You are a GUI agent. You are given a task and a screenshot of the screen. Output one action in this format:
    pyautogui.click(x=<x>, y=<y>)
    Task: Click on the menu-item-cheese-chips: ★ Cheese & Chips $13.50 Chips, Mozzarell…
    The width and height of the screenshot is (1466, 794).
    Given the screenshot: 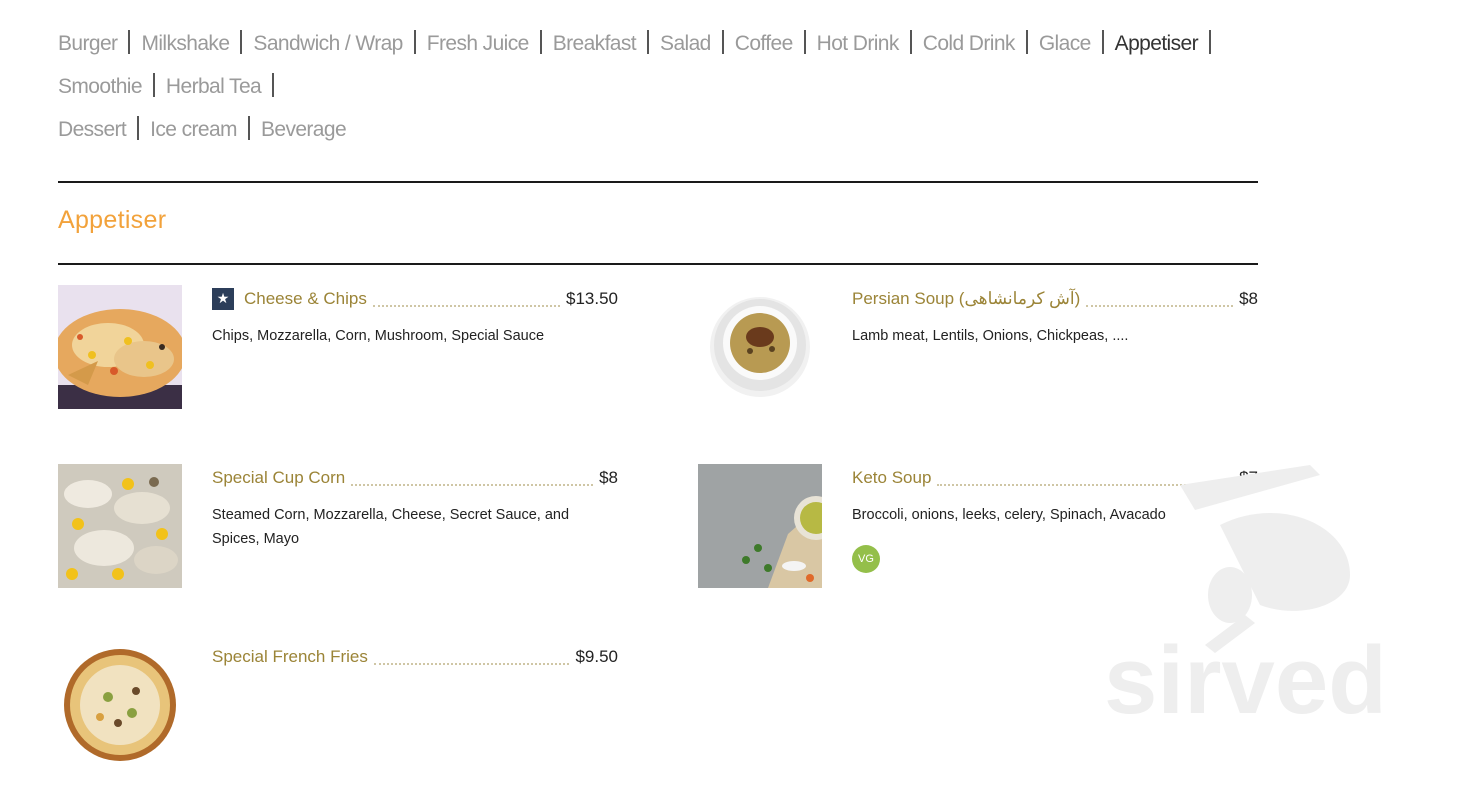 What is the action you would take?
    pyautogui.click(x=338, y=347)
    